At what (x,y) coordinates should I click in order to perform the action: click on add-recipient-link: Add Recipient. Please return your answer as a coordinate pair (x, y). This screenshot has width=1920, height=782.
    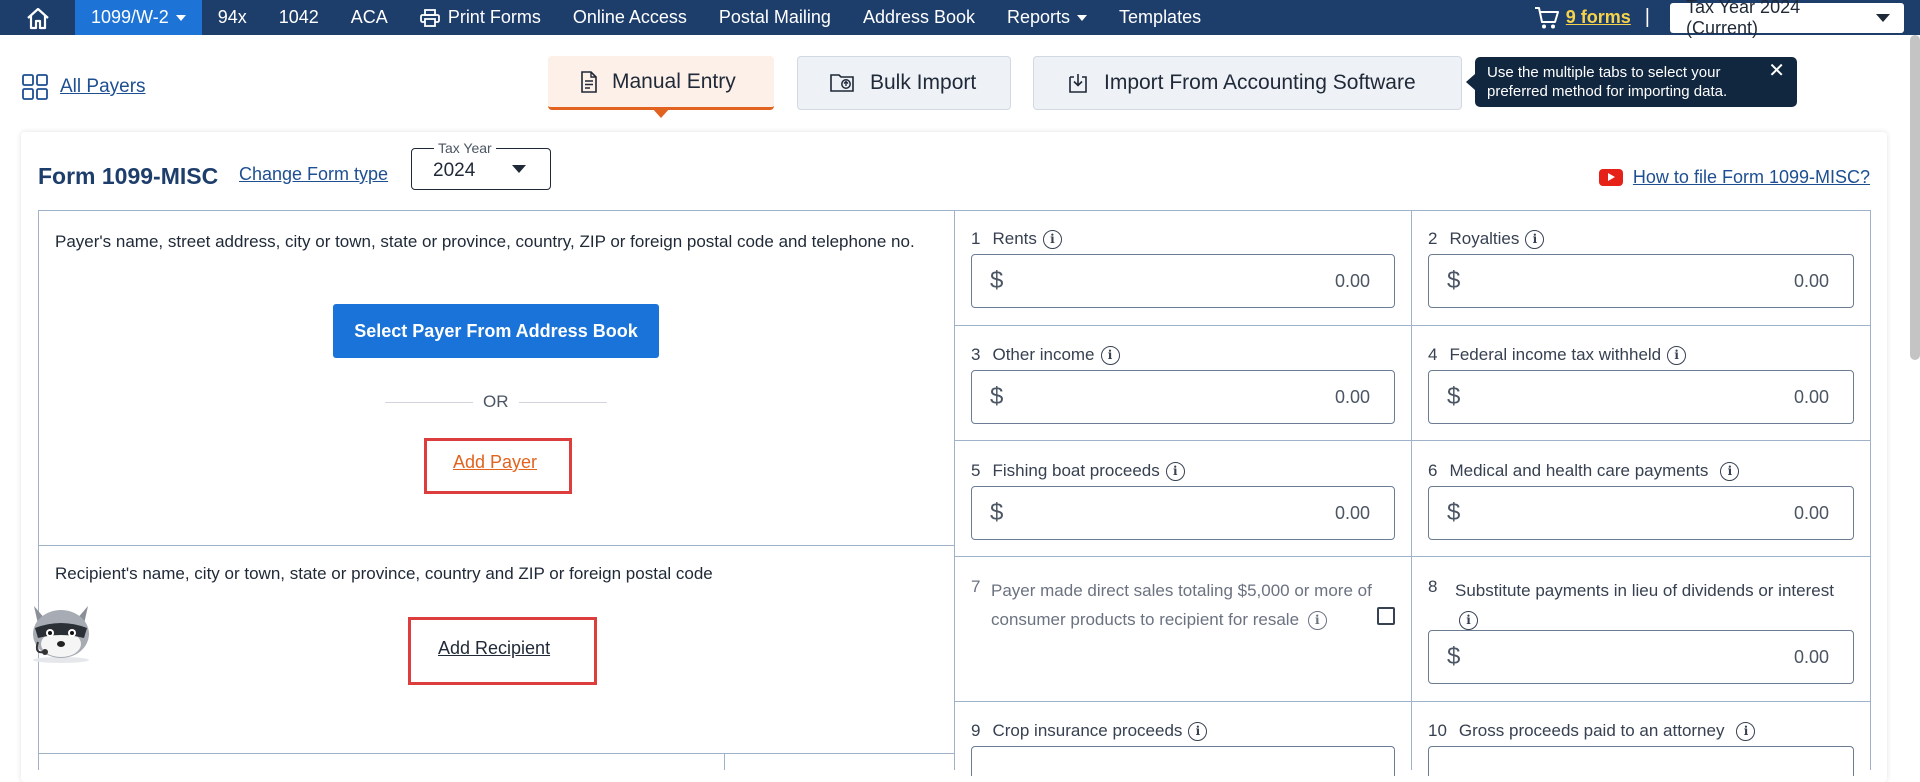
    Looking at the image, I should click on (494, 648).